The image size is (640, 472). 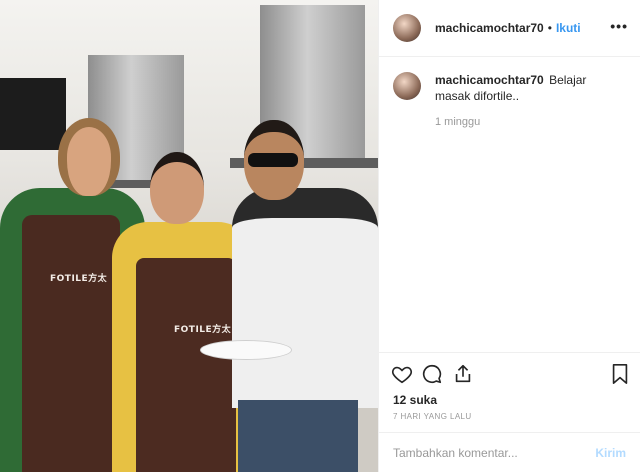 What do you see at coordinates (273, 160) in the screenshot?
I see `sunglasses` at bounding box center [273, 160].